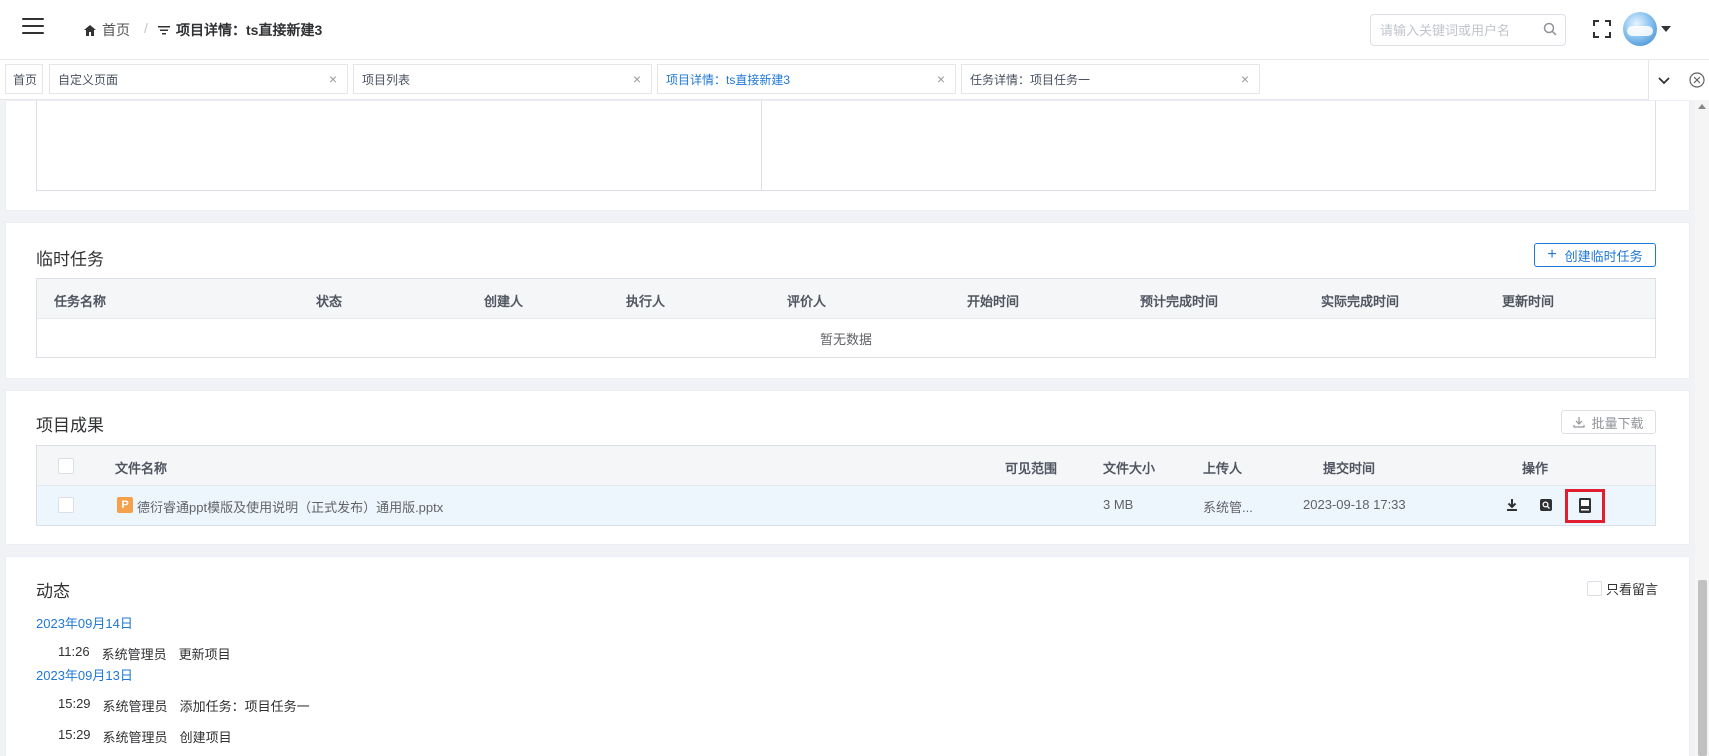  Describe the element at coordinates (1535, 468) in the screenshot. I see `column-header: 操作` at that location.